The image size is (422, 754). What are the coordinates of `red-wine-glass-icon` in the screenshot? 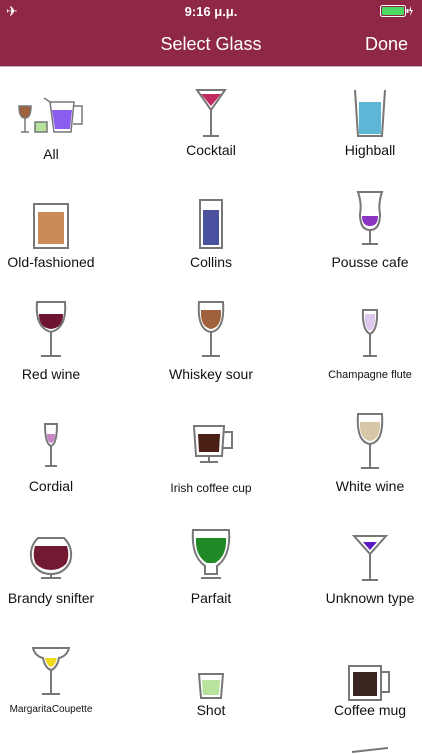 It's located at (51, 329).